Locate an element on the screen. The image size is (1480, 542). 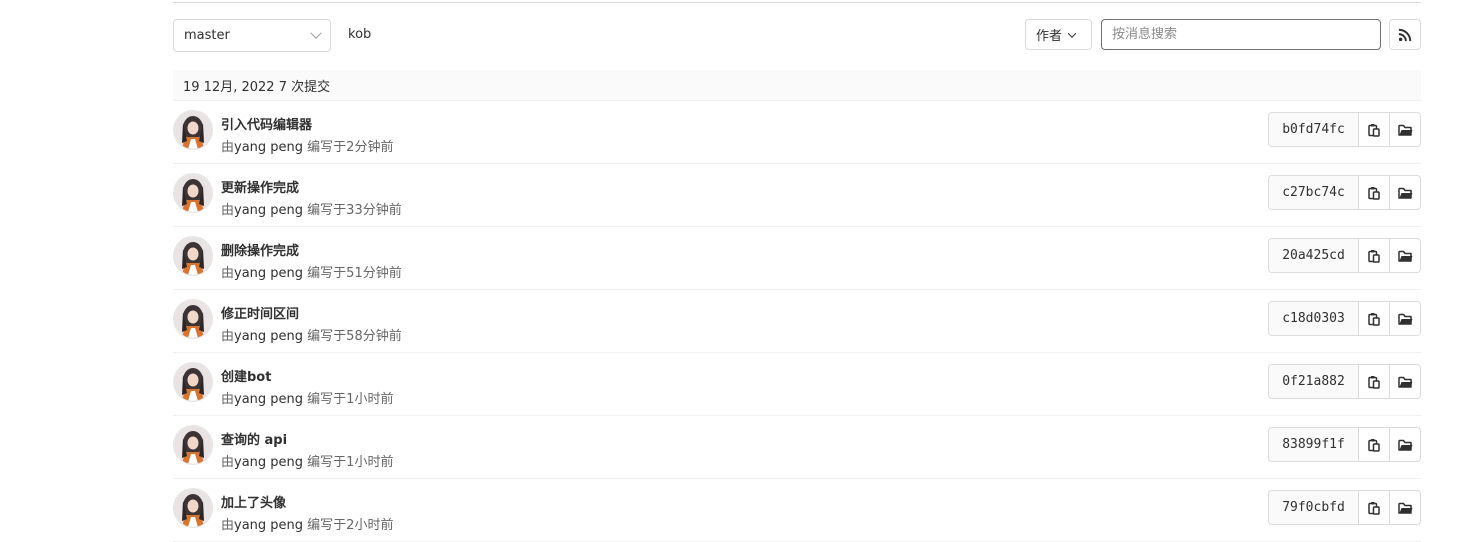
commit-search-input is located at coordinates (1241, 34).